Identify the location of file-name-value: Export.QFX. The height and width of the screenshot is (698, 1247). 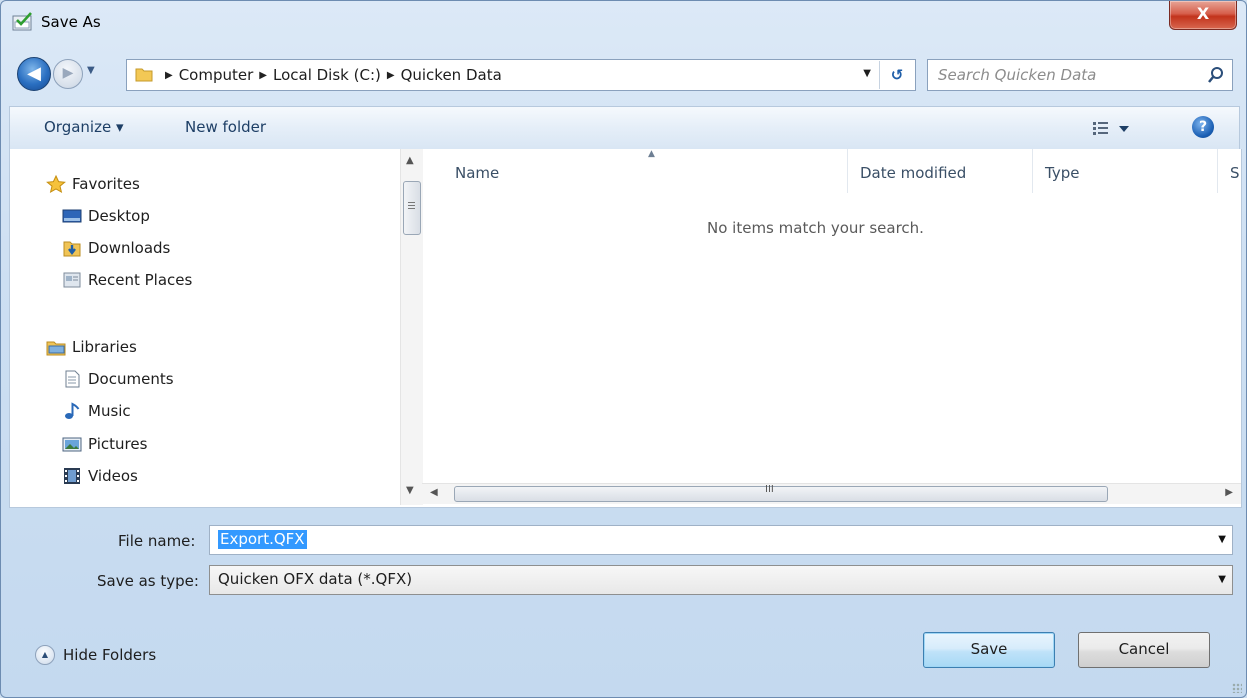
(262, 539).